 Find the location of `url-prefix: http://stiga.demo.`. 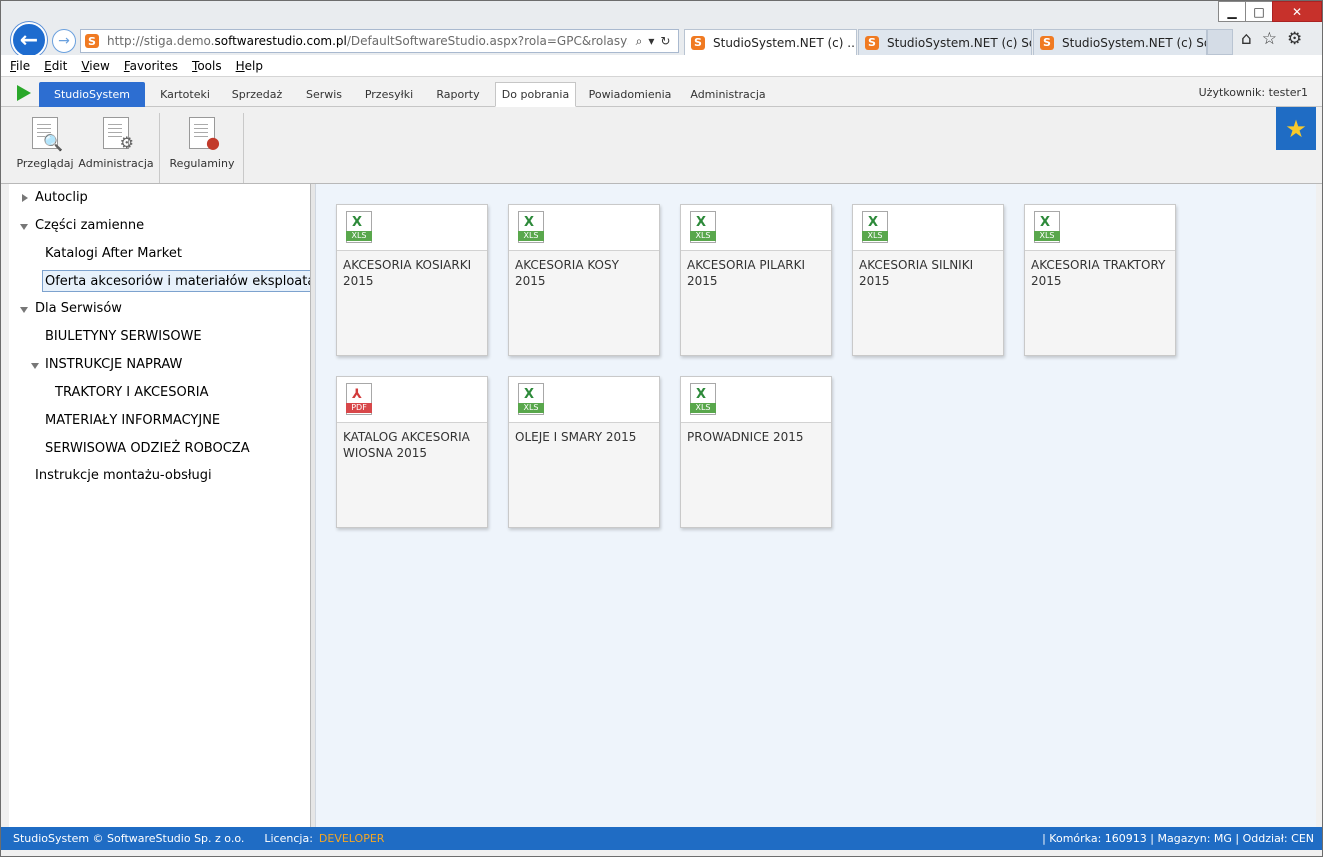

url-prefix: http://stiga.demo. is located at coordinates (161, 41).